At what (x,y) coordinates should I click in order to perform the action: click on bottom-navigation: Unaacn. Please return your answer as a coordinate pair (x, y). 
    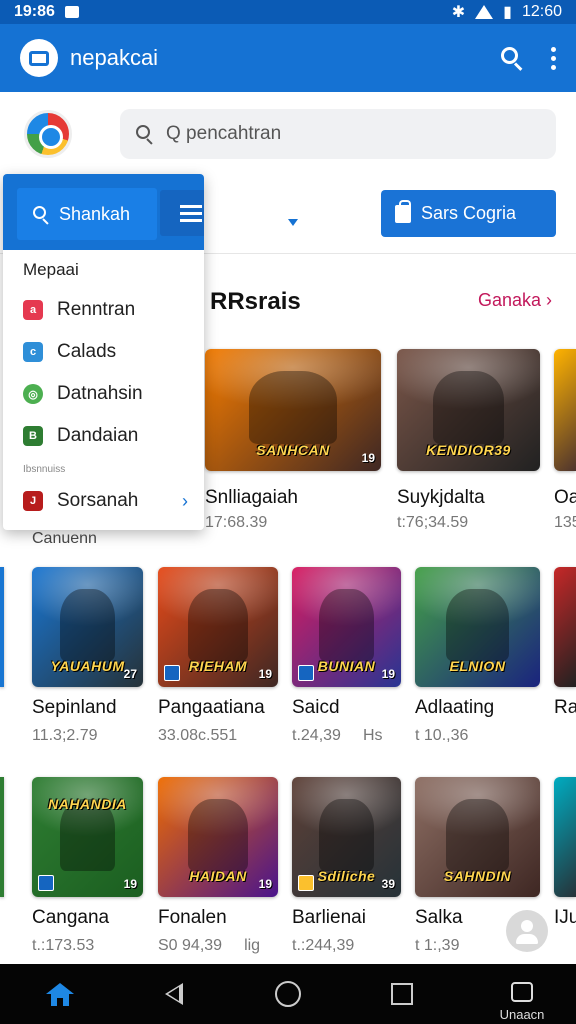
    Looking at the image, I should click on (288, 994).